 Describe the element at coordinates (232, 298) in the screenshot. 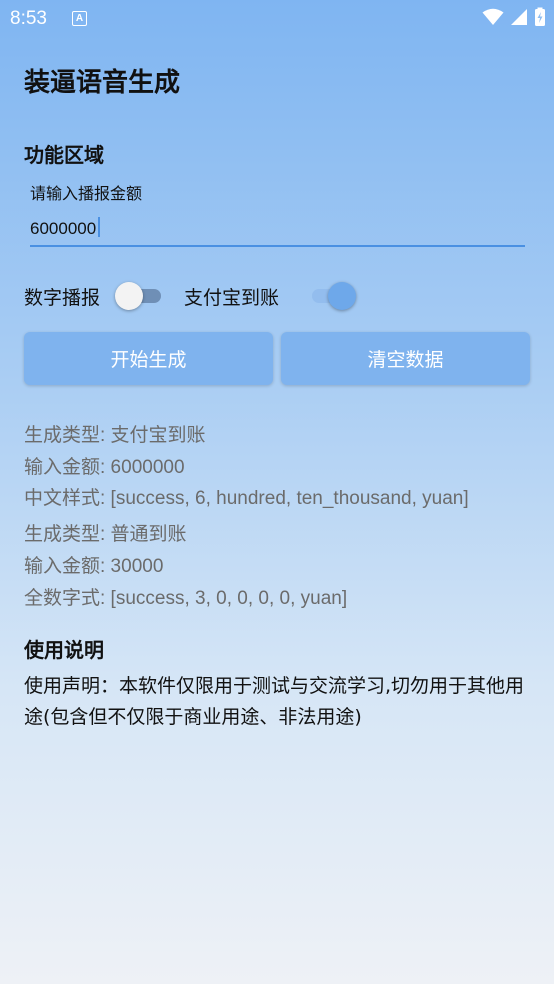

I see `alipay-label: 支付宝到账` at that location.